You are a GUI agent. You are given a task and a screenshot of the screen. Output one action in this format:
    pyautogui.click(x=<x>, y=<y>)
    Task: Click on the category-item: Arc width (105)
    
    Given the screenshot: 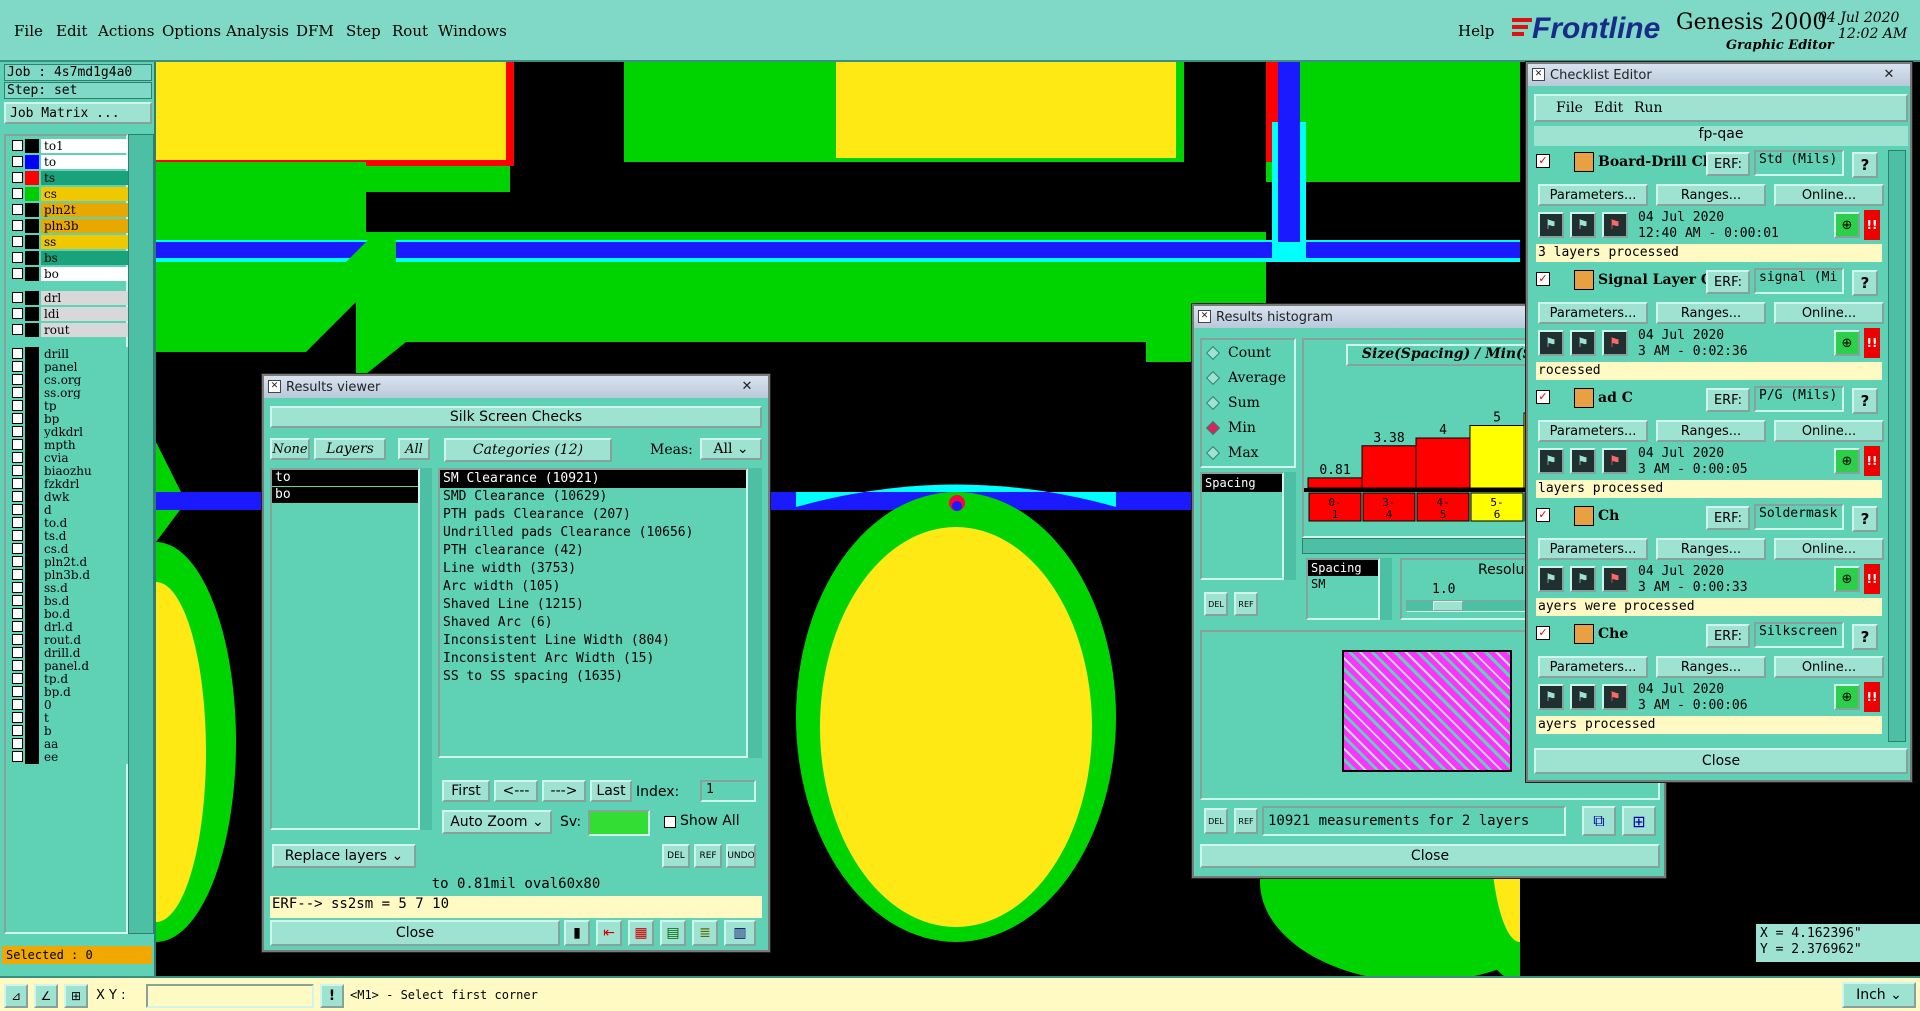 What is the action you would take?
    pyautogui.click(x=593, y=587)
    